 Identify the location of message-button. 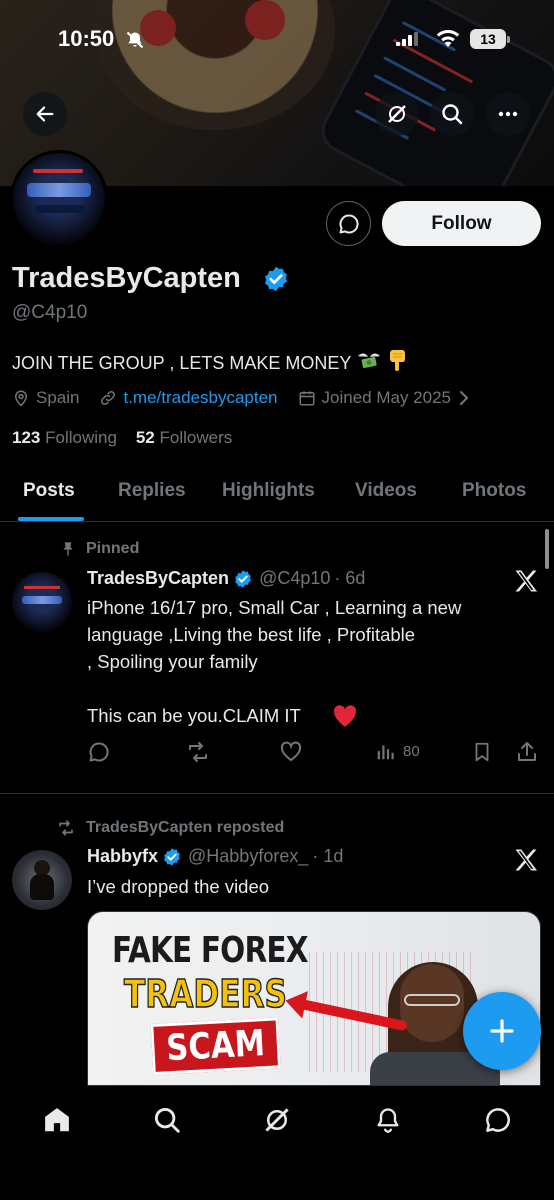
(348, 223).